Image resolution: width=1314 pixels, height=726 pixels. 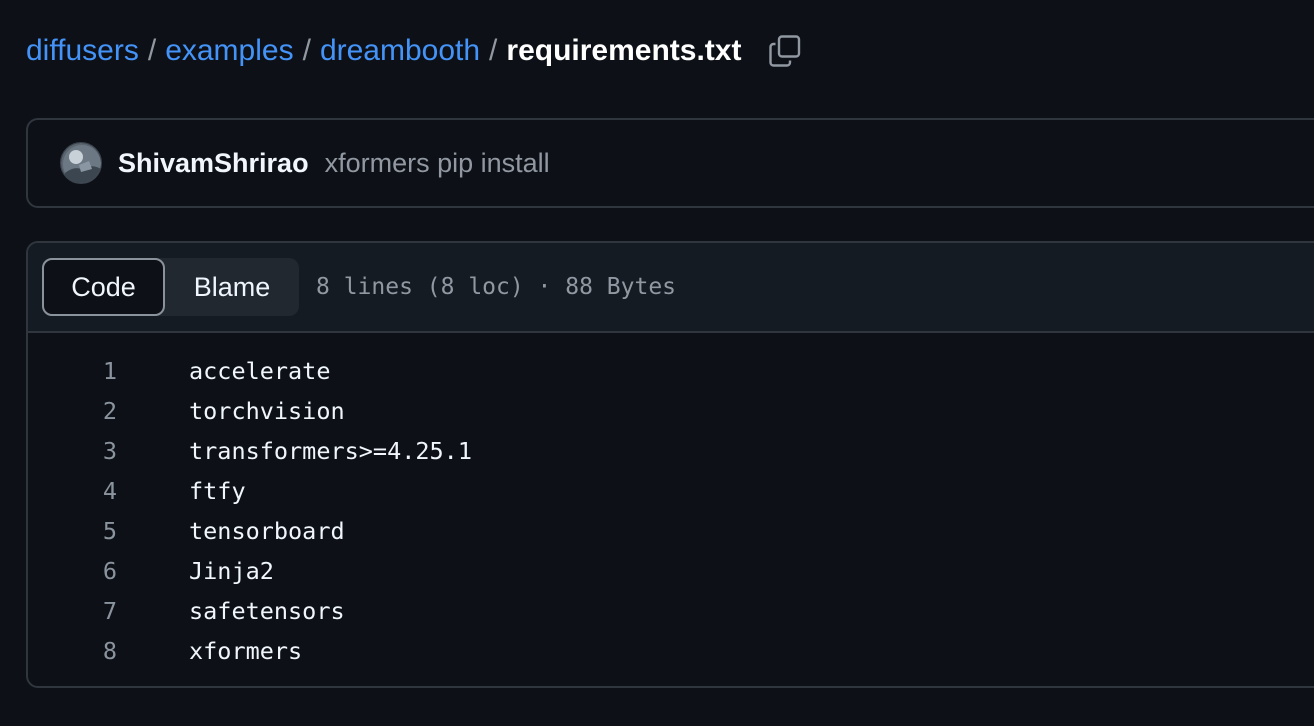 What do you see at coordinates (72, 451) in the screenshot?
I see `line-number: 3` at bounding box center [72, 451].